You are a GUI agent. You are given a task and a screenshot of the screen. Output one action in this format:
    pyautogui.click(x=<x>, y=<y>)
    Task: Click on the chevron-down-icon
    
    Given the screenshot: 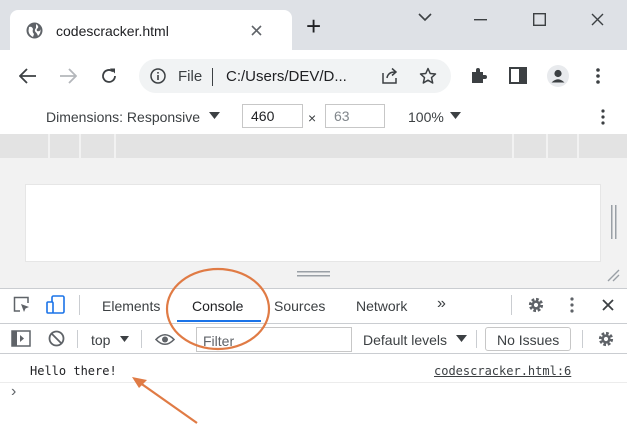 What is the action you would take?
    pyautogui.click(x=425, y=17)
    